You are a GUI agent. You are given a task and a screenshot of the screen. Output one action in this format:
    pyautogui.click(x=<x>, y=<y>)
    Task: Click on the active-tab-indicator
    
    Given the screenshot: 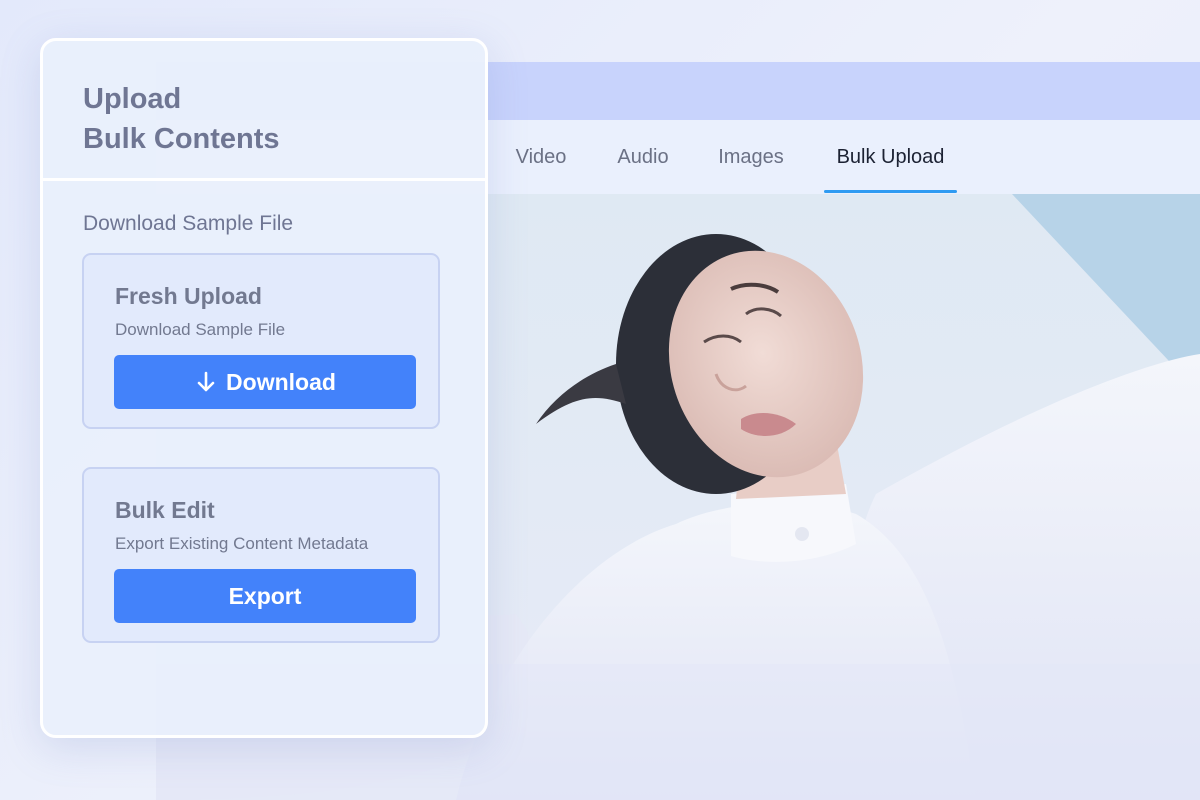 What is the action you would take?
    pyautogui.click(x=890, y=191)
    